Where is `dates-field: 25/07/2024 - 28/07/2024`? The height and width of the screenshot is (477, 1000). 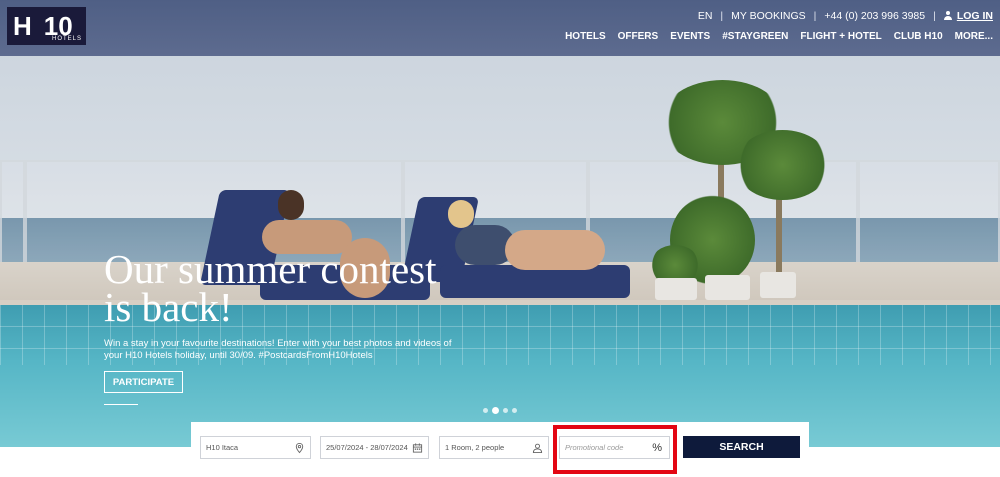
dates-field: 25/07/2024 - 28/07/2024 is located at coordinates (374, 447).